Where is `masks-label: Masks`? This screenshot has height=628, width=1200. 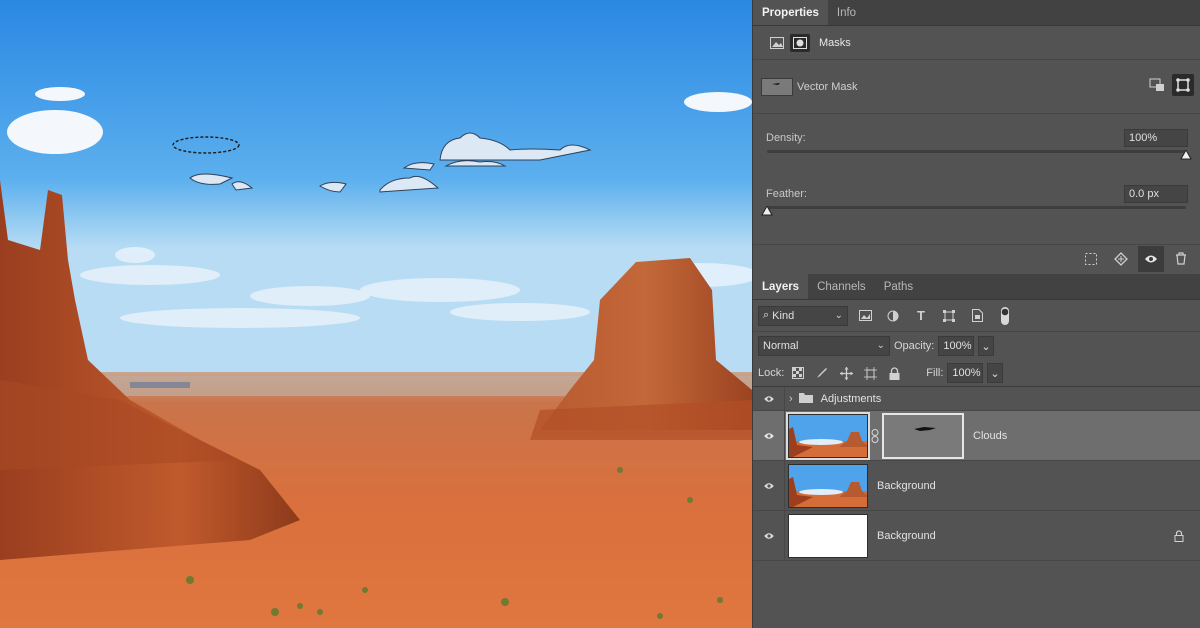 masks-label: Masks is located at coordinates (835, 42).